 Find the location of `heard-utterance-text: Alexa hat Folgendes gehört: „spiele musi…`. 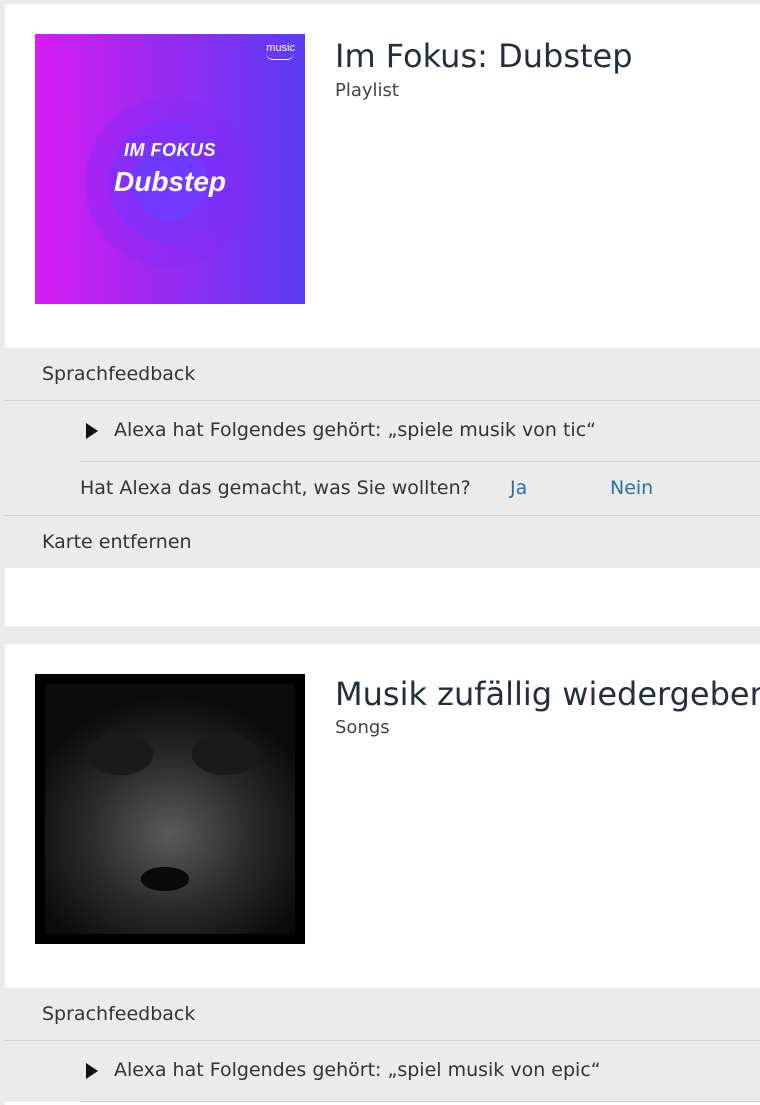

heard-utterance-text: Alexa hat Folgendes gehört: „spiele musi… is located at coordinates (355, 430).